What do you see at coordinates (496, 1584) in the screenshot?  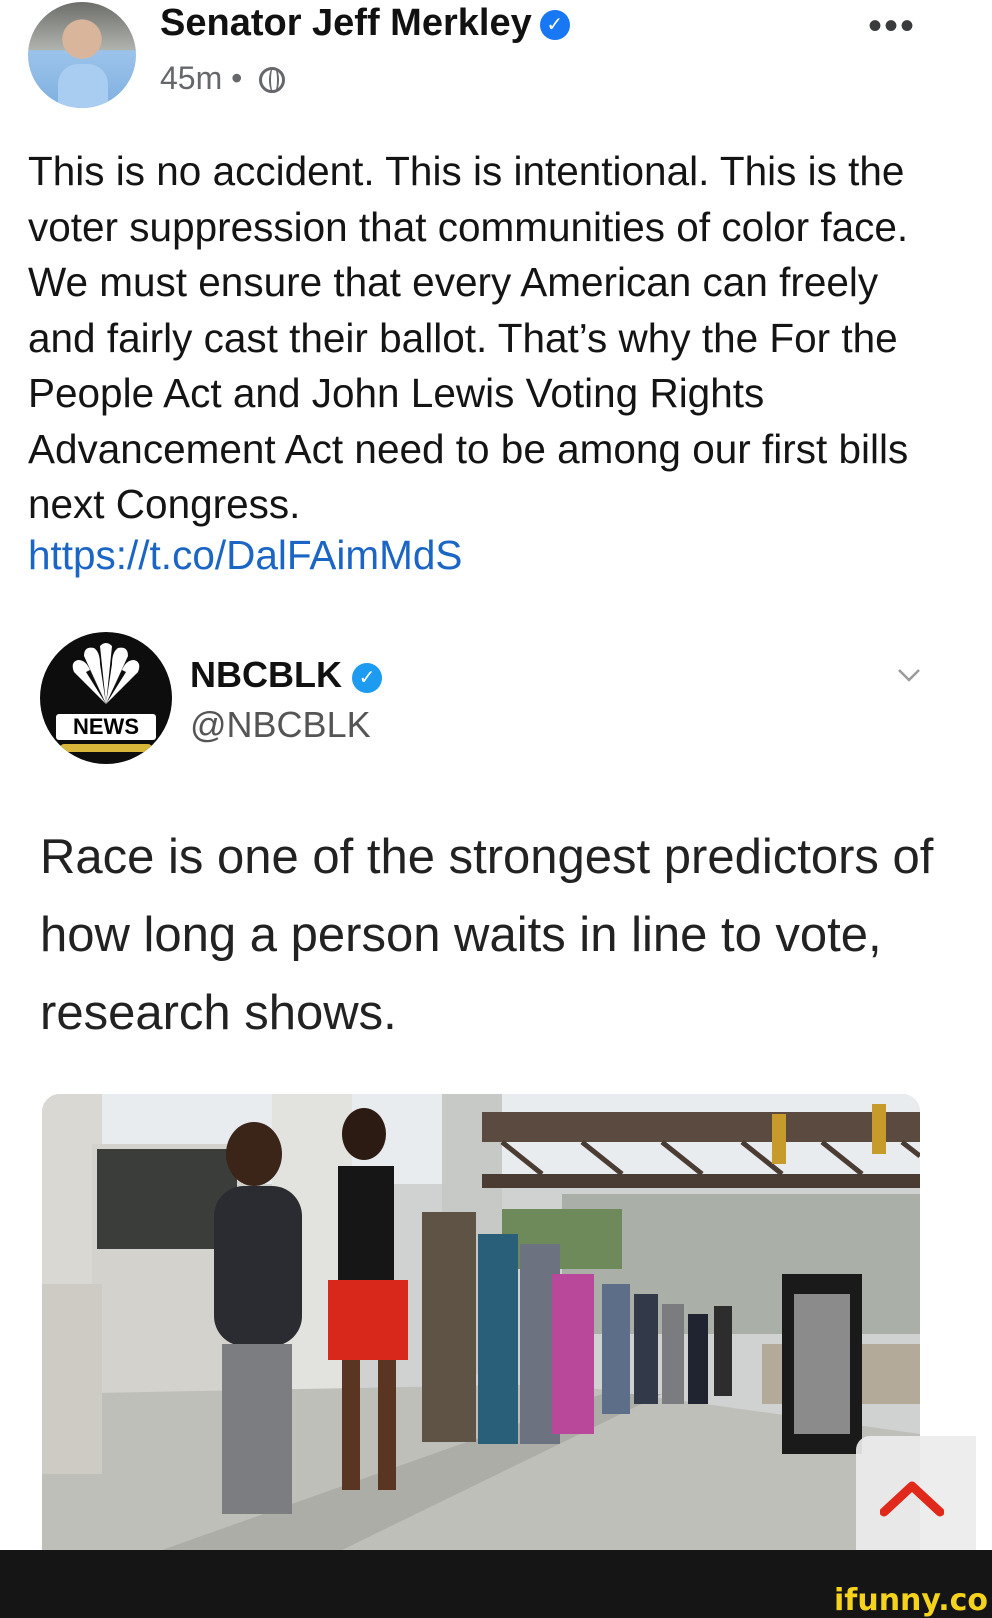 I see `footer-bar: ifunny.co` at bounding box center [496, 1584].